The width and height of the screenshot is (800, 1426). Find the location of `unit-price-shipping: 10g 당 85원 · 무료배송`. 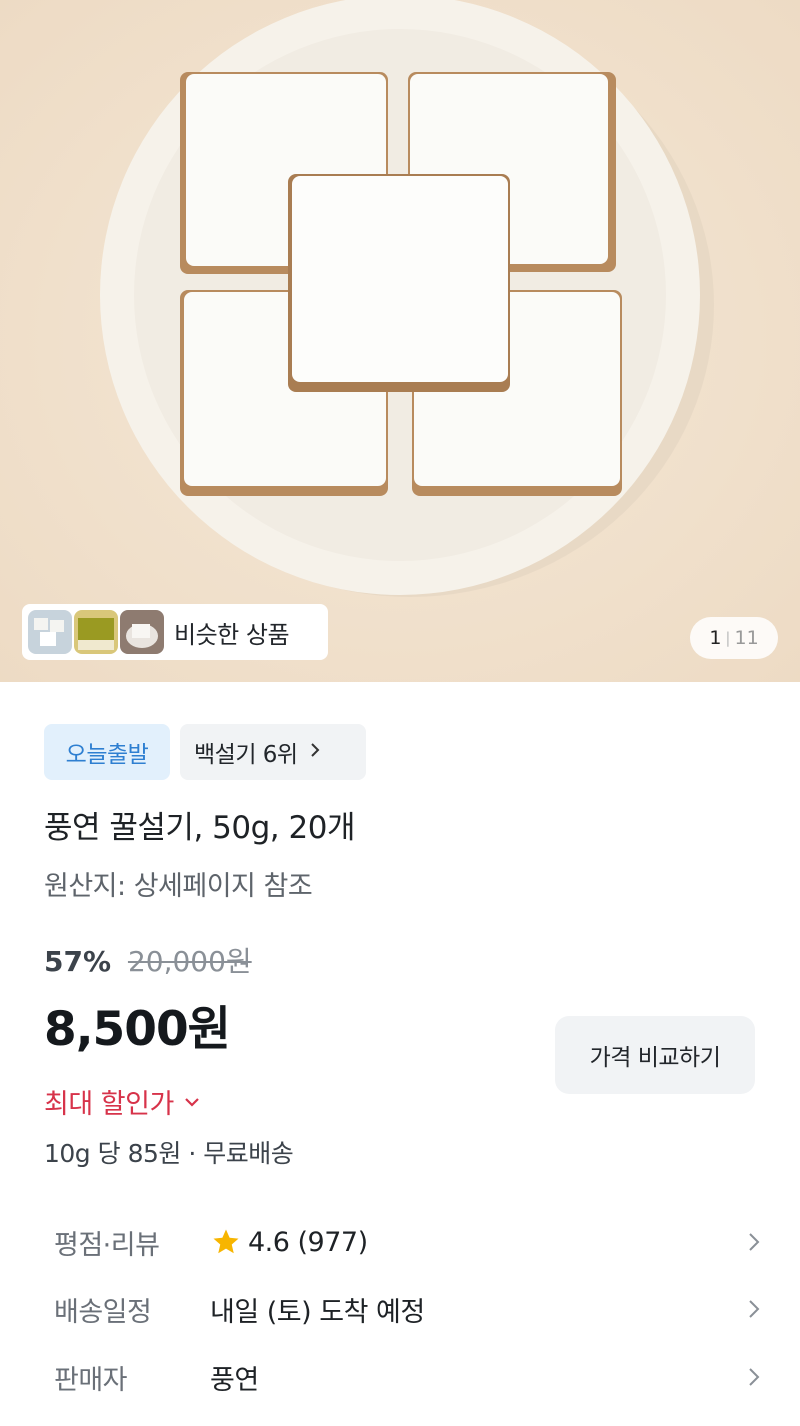

unit-price-shipping: 10g 당 85원 · 무료배송 is located at coordinates (169, 1153).